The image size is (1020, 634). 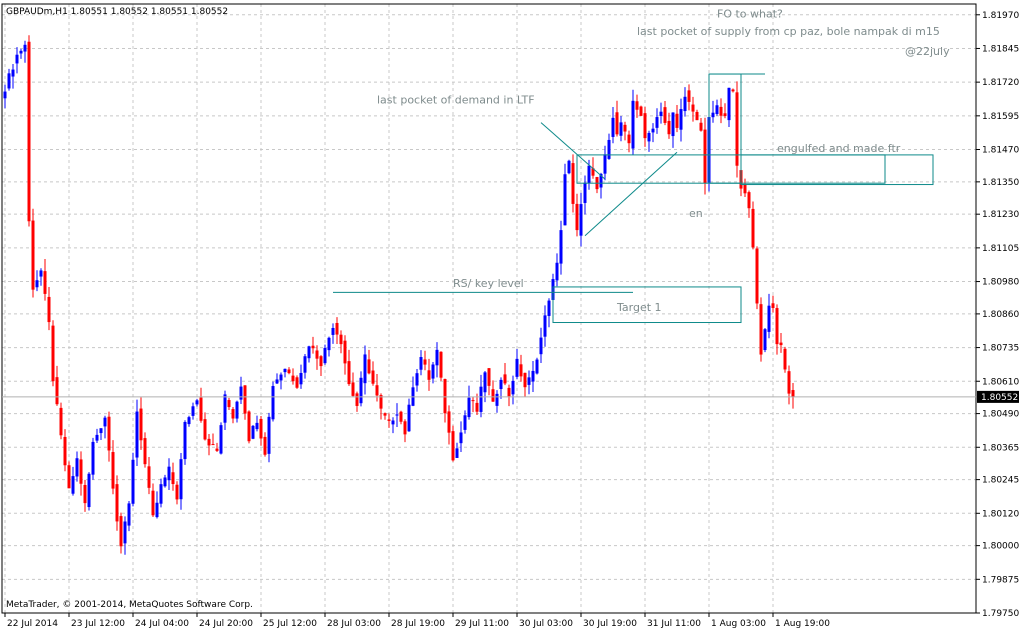 I want to click on x-tick-label: 24 Jul 20:00, so click(x=226, y=624).